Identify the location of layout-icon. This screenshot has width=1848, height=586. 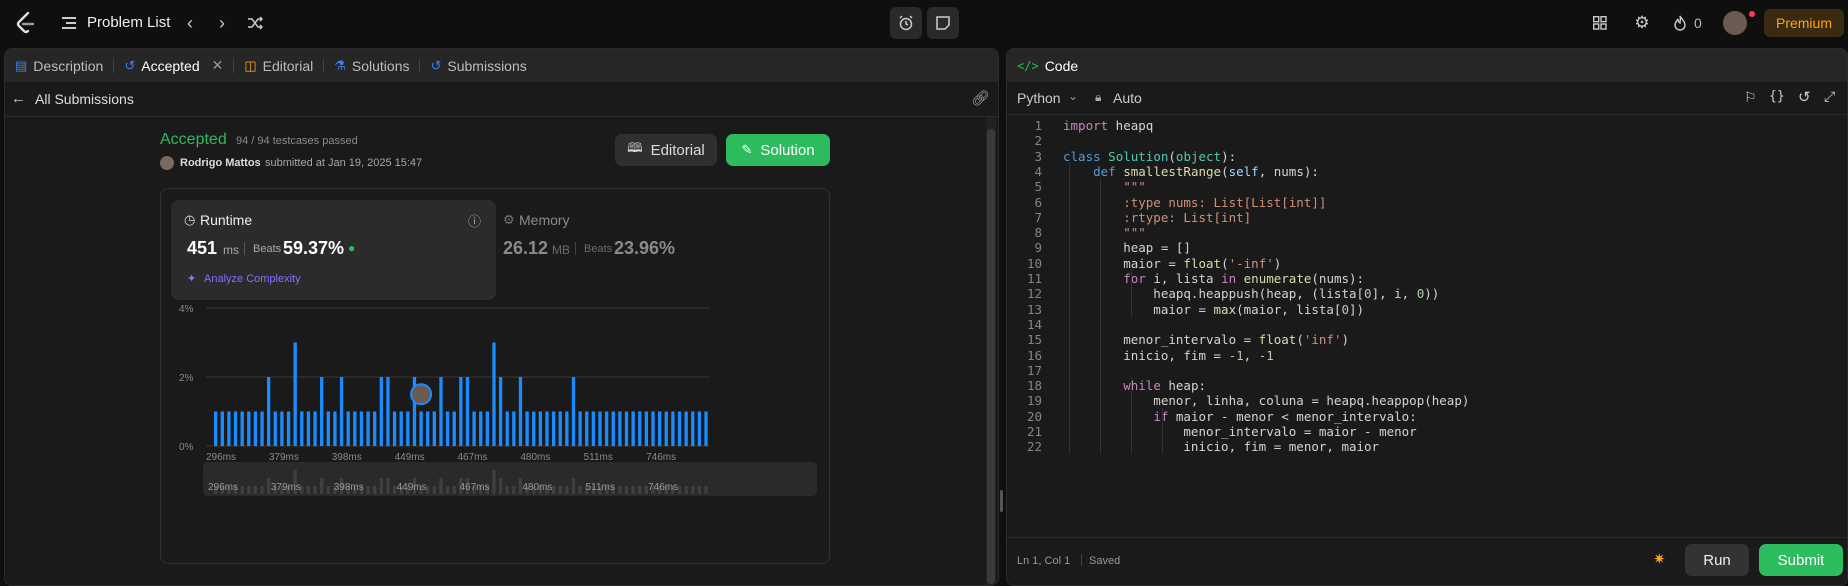
(1600, 23).